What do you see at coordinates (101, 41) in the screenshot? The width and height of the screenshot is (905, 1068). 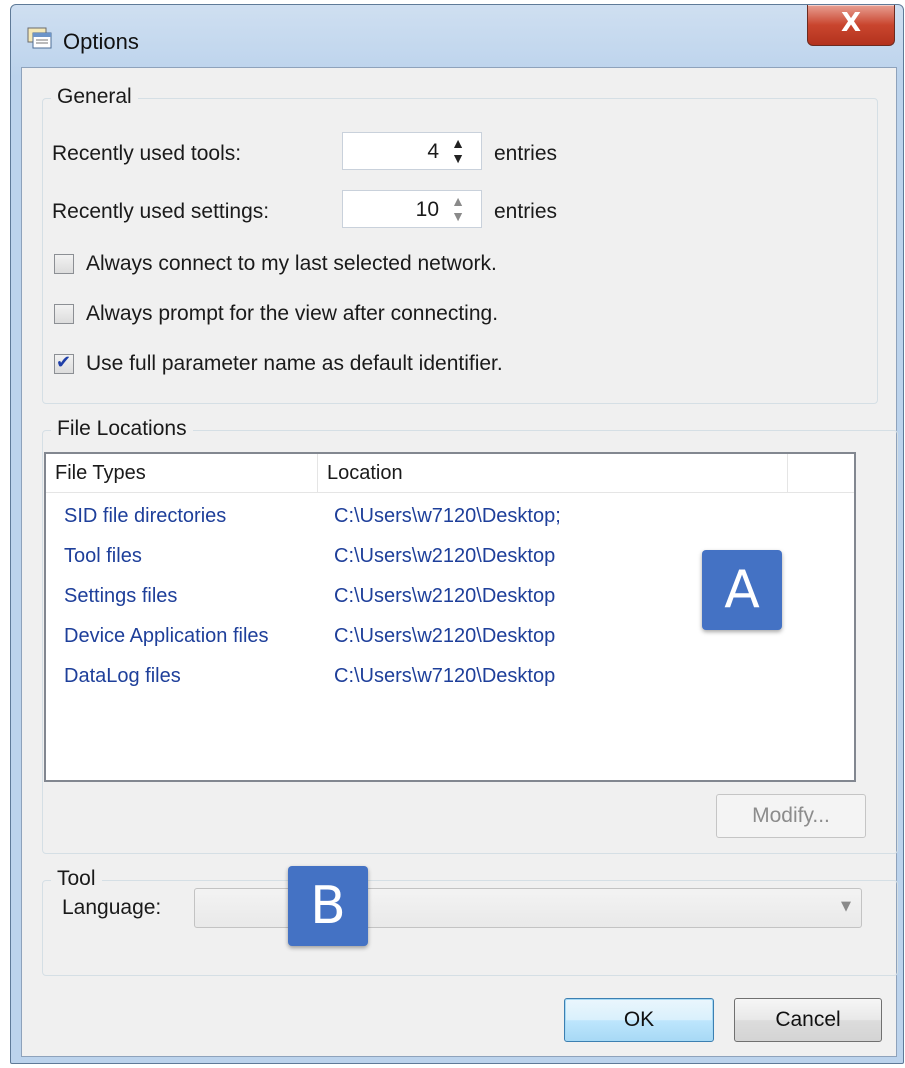 I see `window-title: Options` at bounding box center [101, 41].